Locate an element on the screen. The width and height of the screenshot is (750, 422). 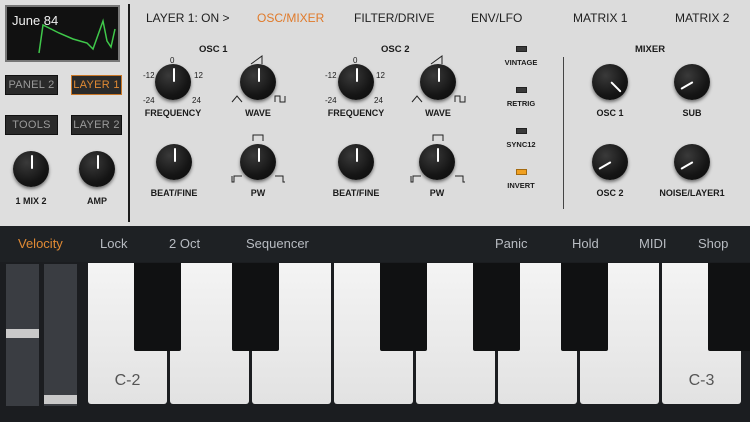
shop-button: Shop is located at coordinates (713, 243).